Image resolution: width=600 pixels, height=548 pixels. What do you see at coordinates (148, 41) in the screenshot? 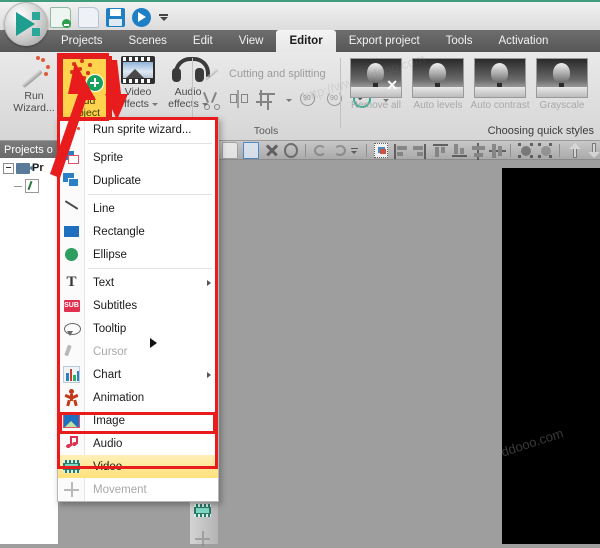
I see `ribbon-tab-scenes: Scenes` at bounding box center [148, 41].